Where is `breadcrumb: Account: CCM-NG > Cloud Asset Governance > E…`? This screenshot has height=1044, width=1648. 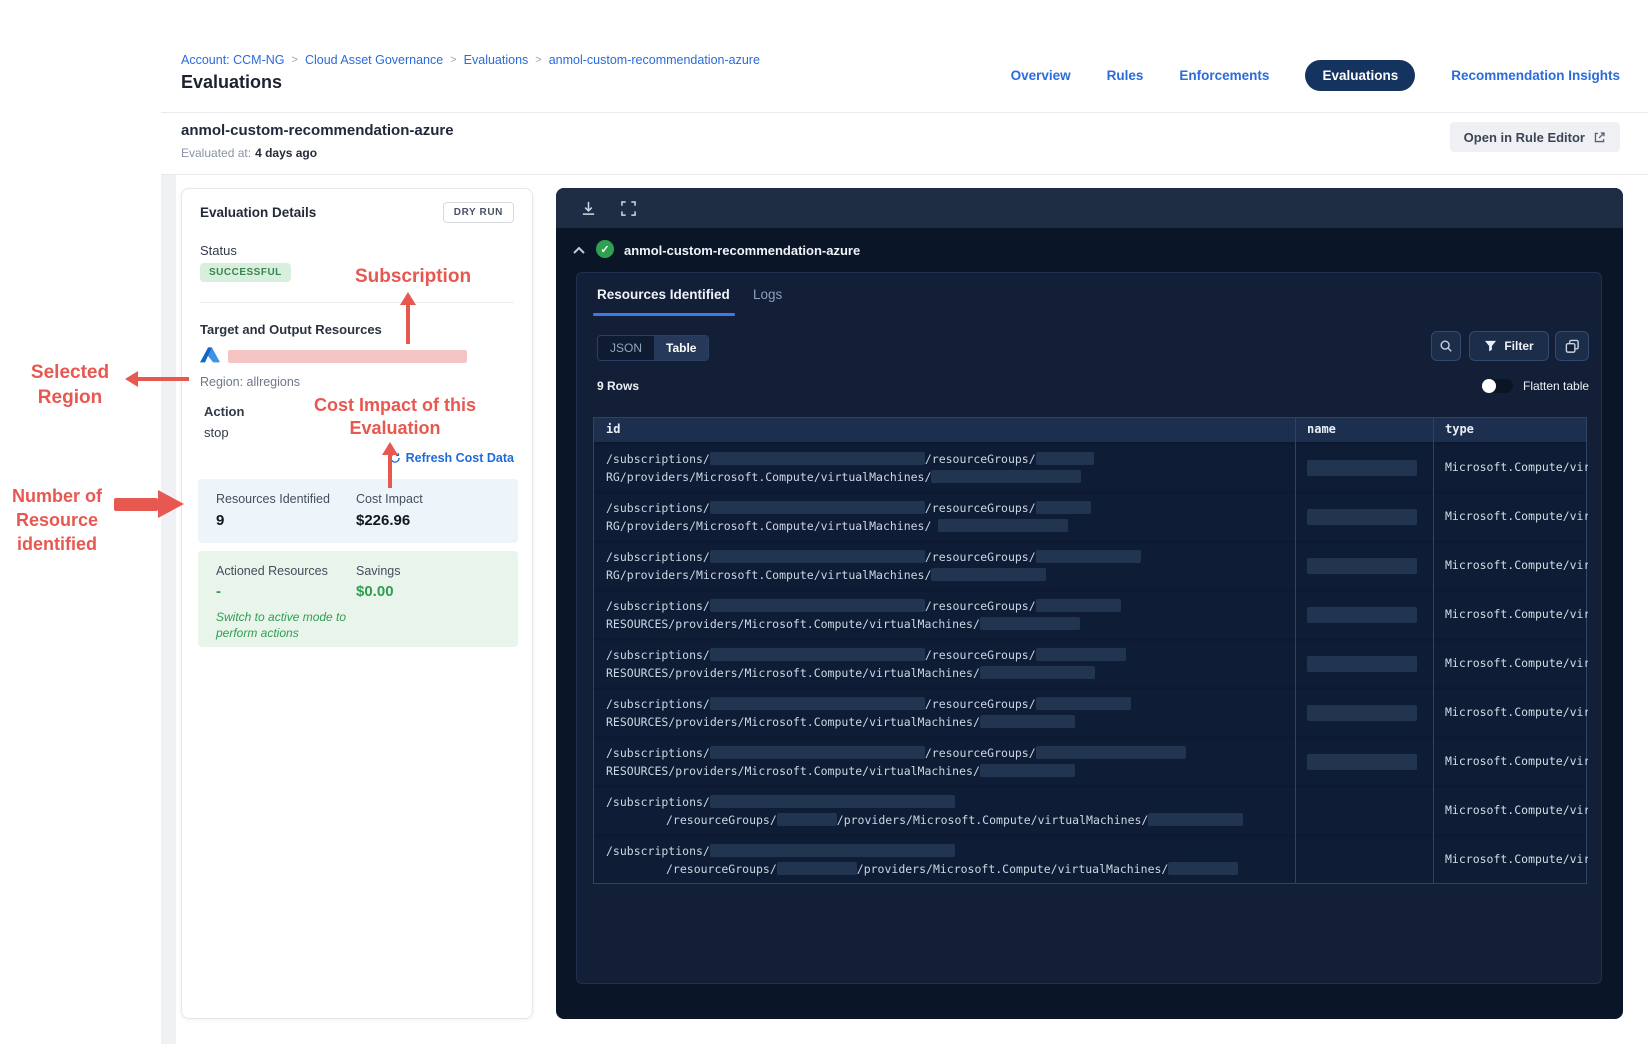 breadcrumb: Account: CCM-NG > Cloud Asset Governance > E… is located at coordinates (470, 60).